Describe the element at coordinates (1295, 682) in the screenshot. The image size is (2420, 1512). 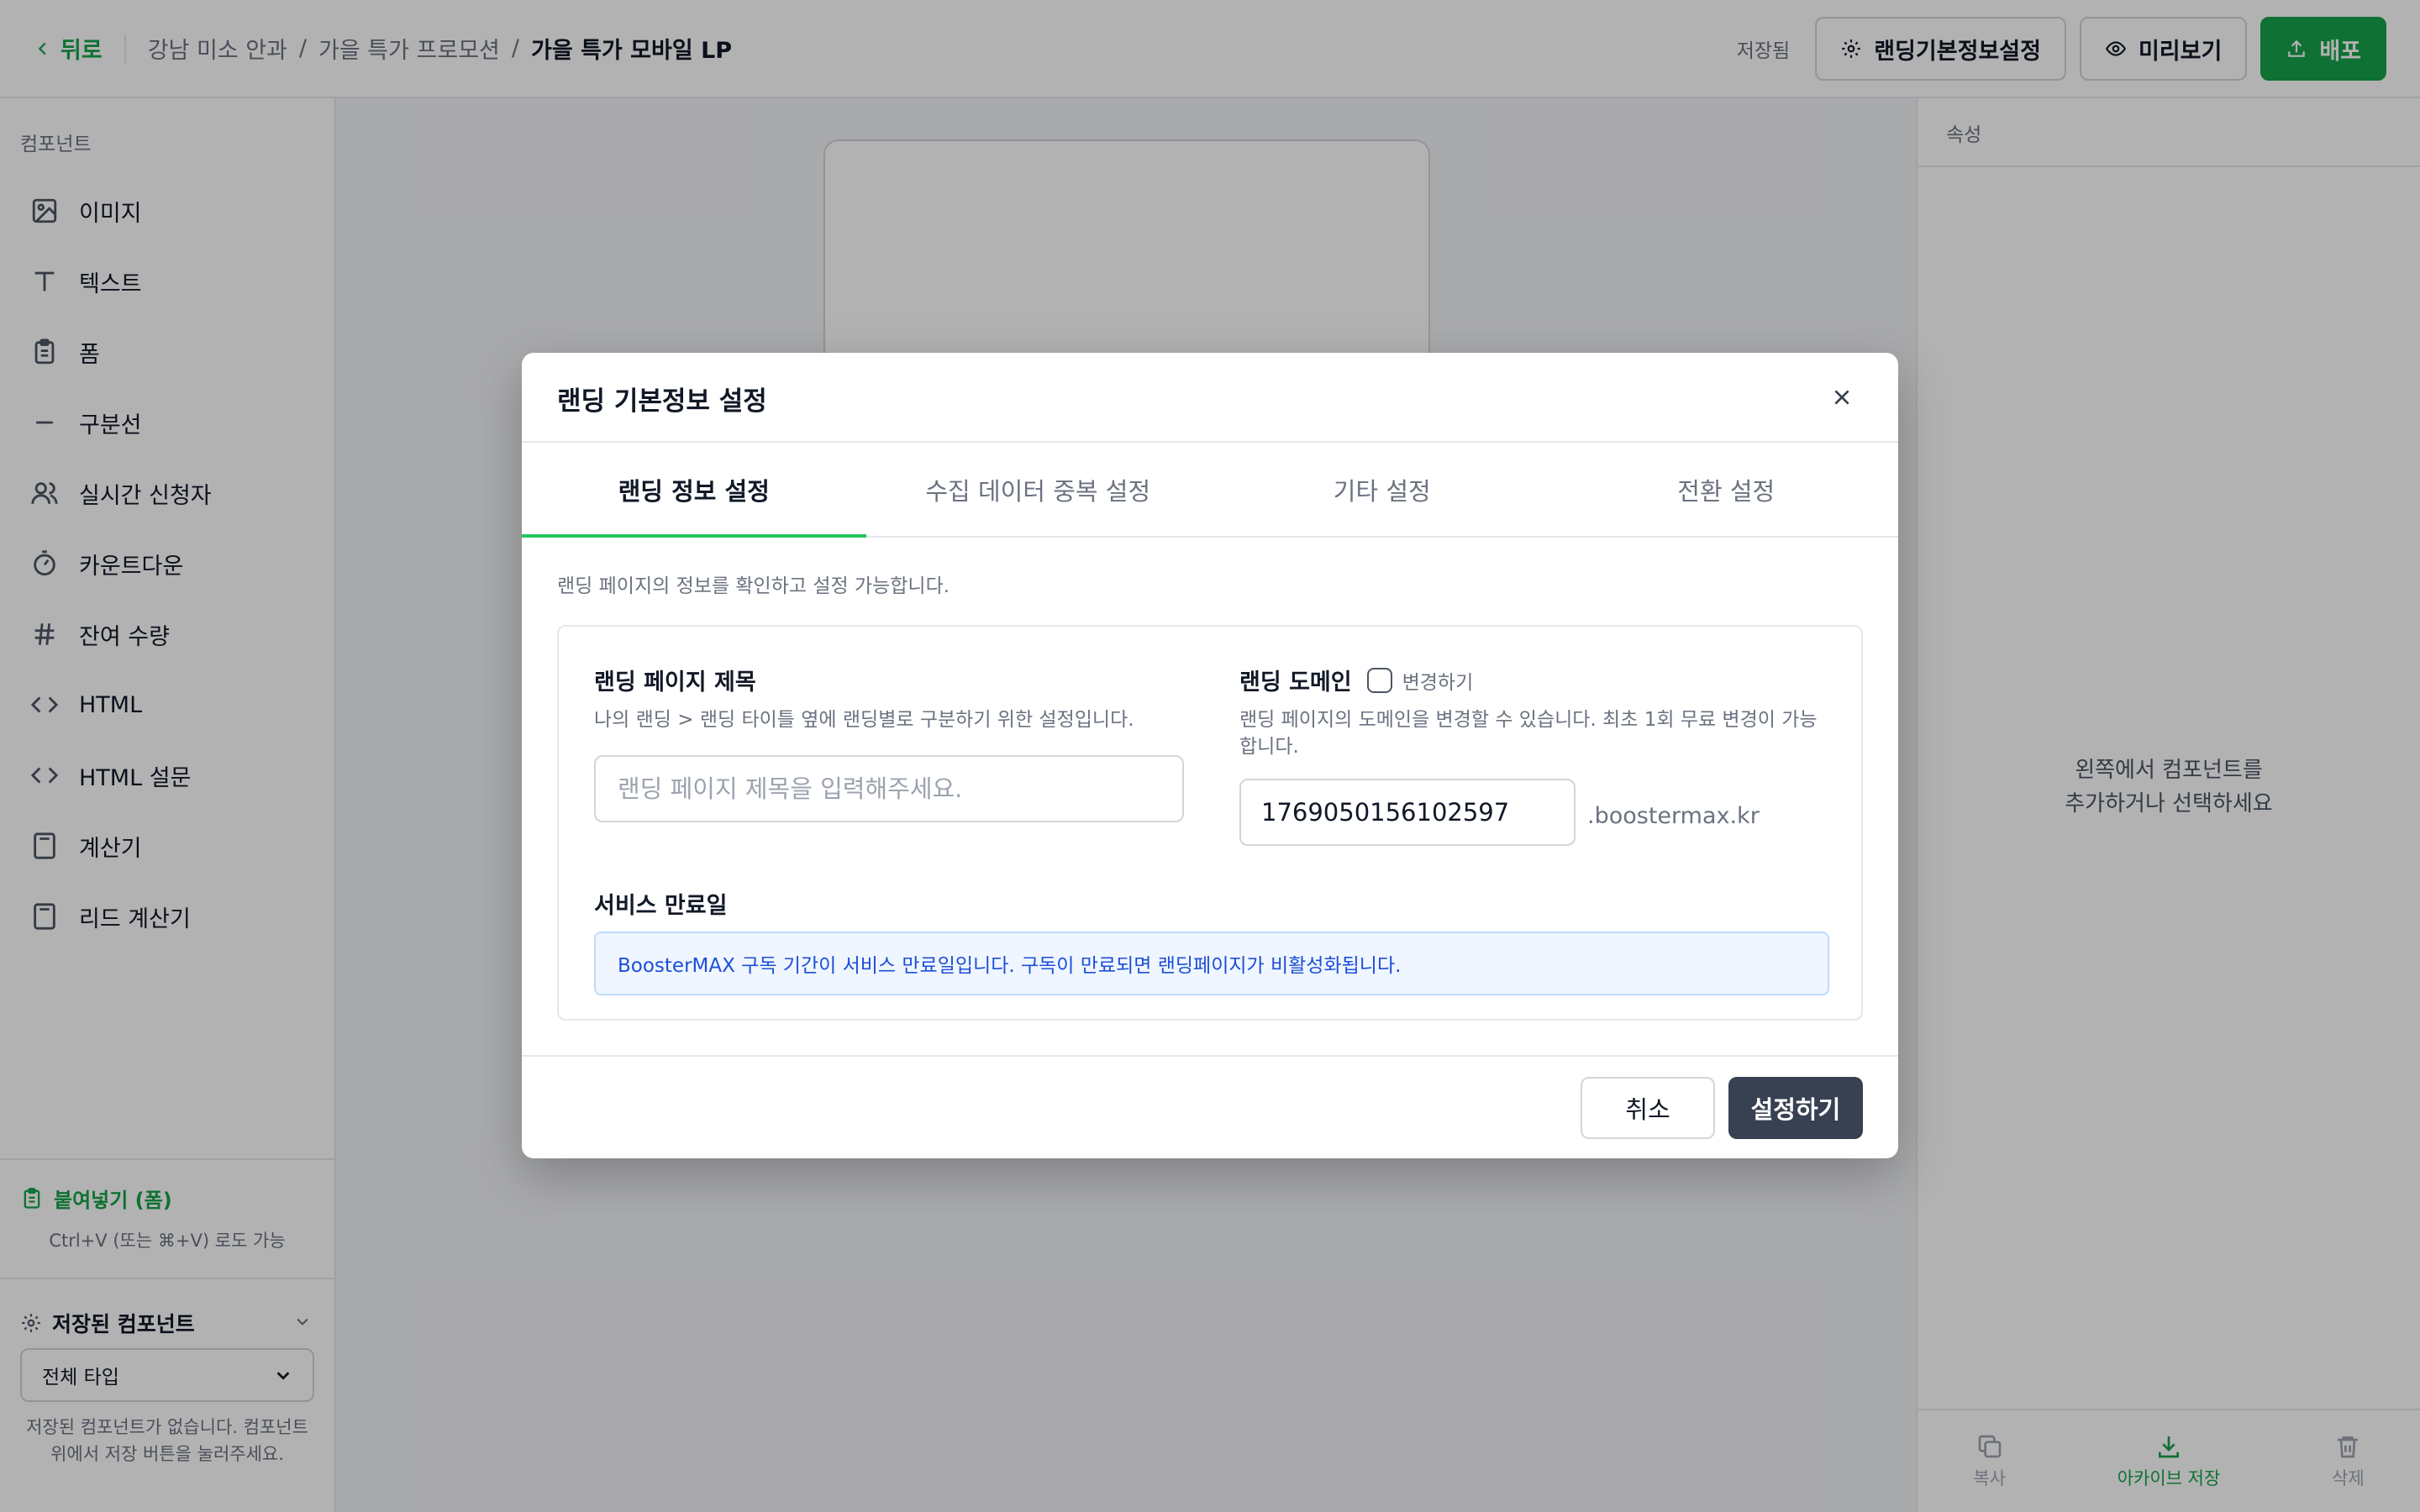
I see `field-label: 랜딩 도메인` at that location.